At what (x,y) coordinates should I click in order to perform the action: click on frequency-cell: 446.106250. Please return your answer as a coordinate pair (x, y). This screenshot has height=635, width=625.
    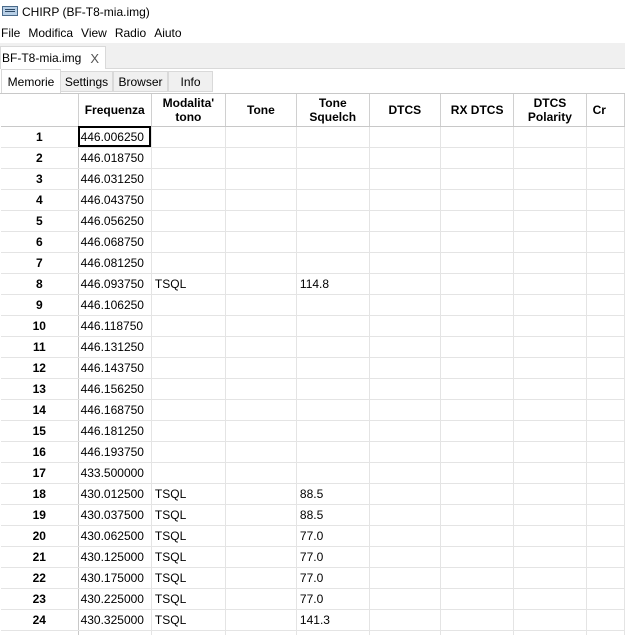
    Looking at the image, I should click on (115, 305).